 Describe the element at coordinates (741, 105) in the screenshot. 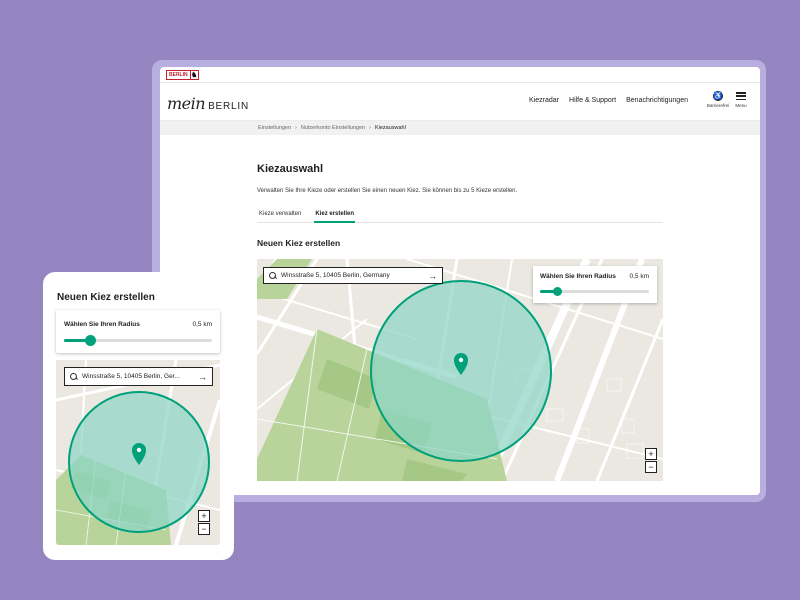

I see `menu-label: Menu` at that location.